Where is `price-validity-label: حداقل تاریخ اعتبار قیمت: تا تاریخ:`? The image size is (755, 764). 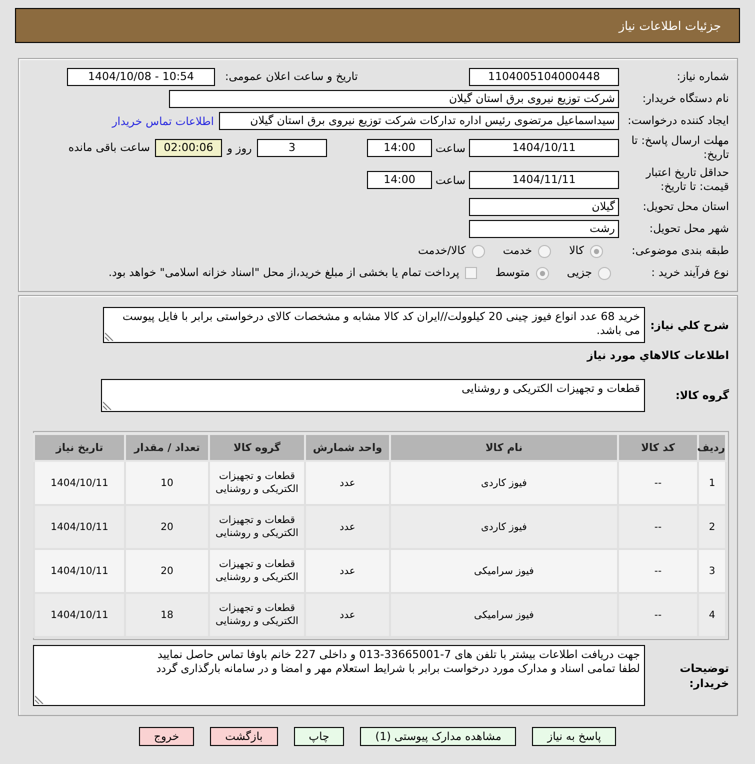
price-validity-label: حداقل تاریخ اعتبار قیمت: تا تاریخ: is located at coordinates (686, 180).